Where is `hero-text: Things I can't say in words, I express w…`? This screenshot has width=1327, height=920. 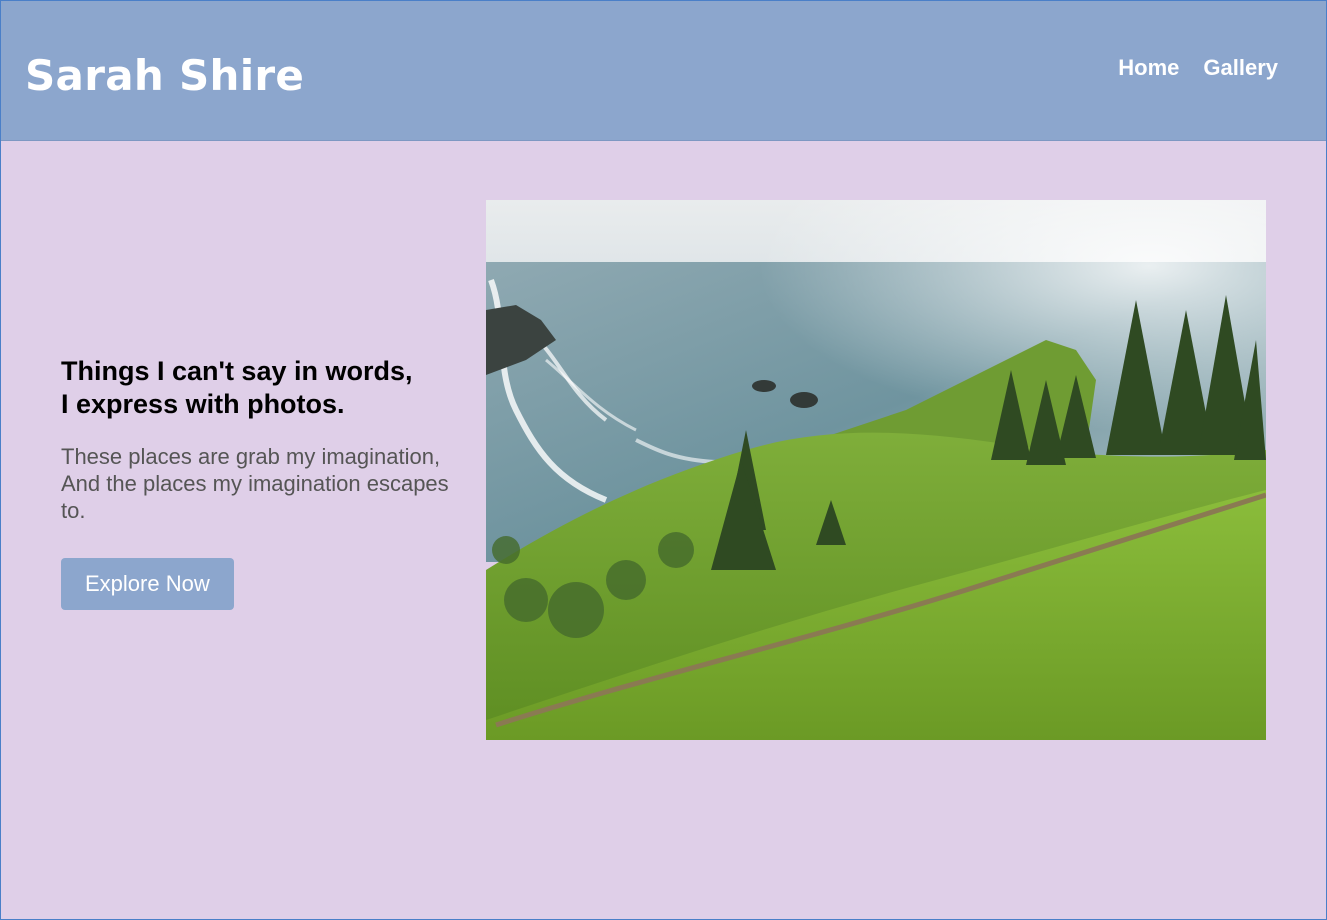
hero-text: Things I can't say in words, I express w… is located at coordinates (271, 482).